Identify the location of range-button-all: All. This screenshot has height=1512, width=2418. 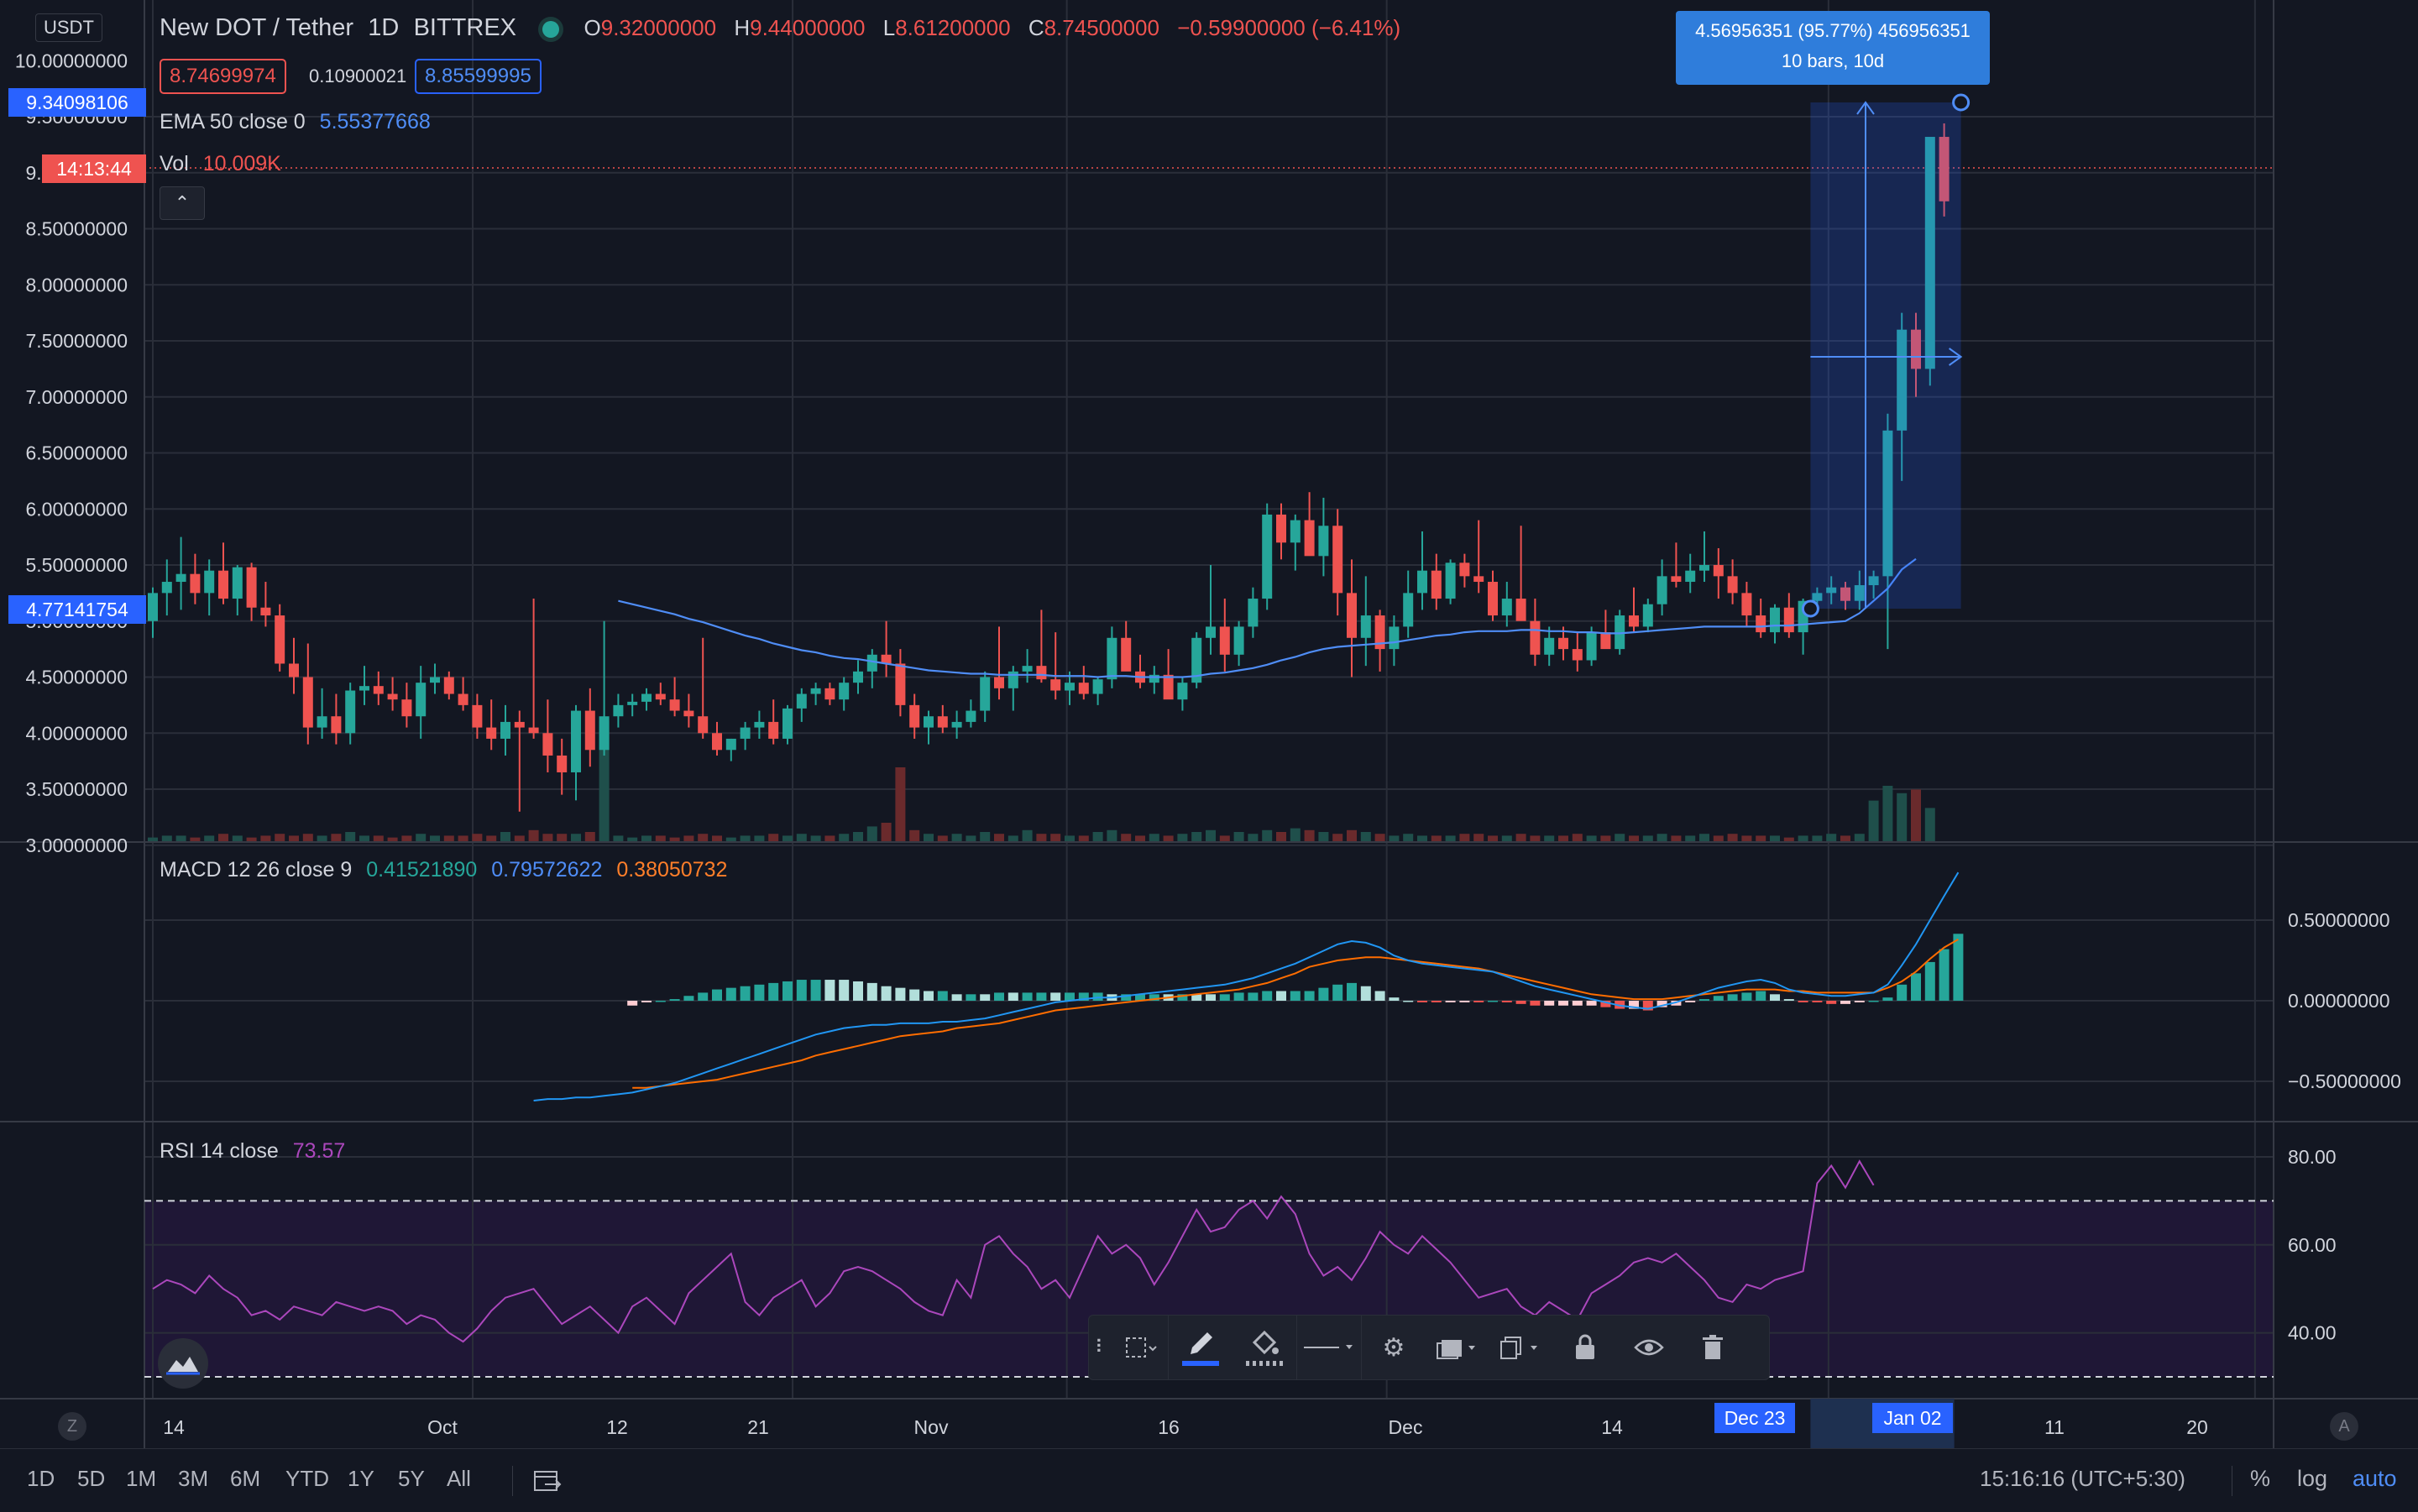
(459, 1479).